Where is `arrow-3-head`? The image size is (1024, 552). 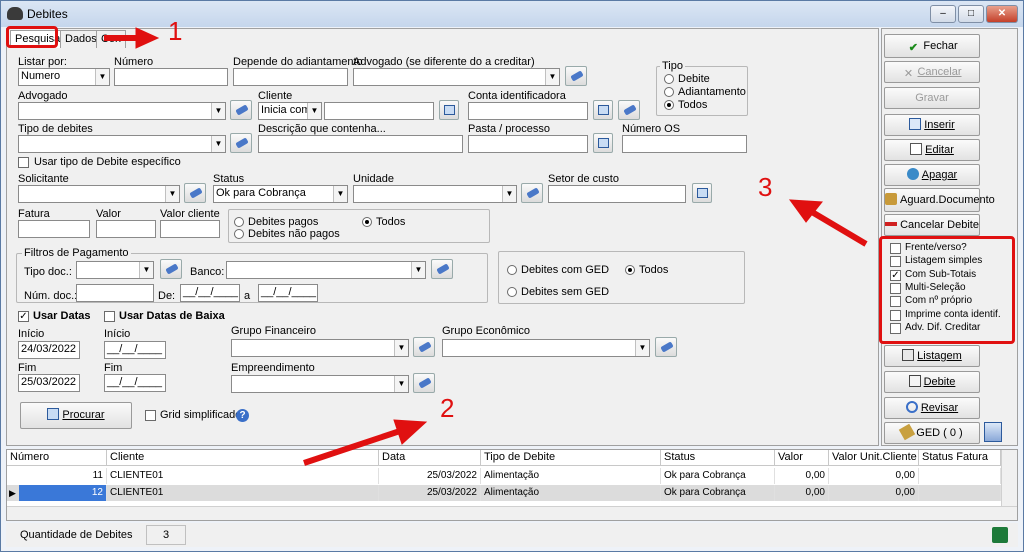 arrow-3-head is located at coordinates (805, 211).